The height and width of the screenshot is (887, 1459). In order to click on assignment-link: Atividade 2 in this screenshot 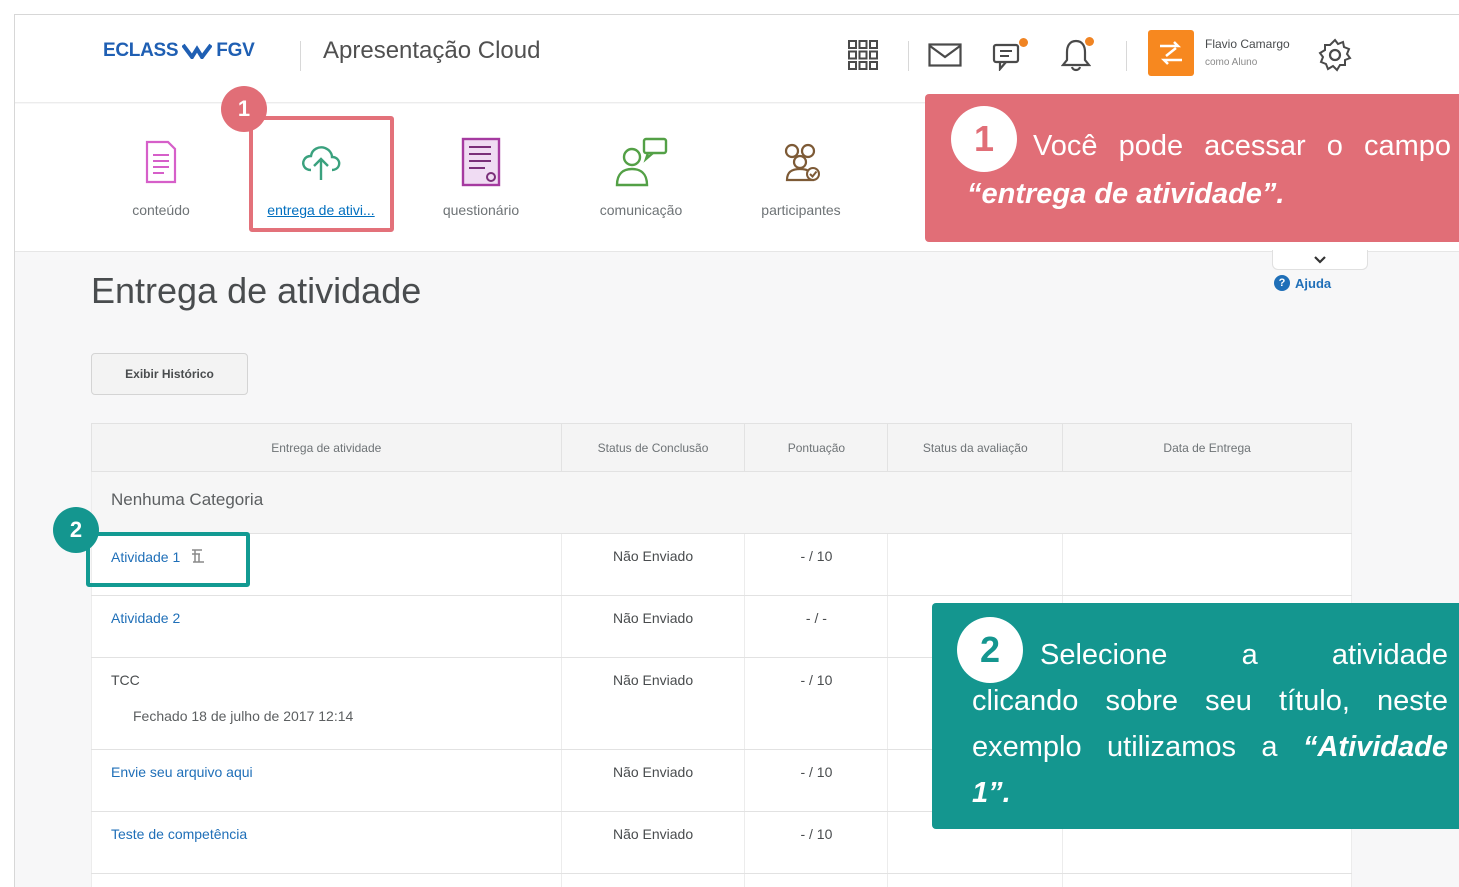, I will do `click(145, 618)`.